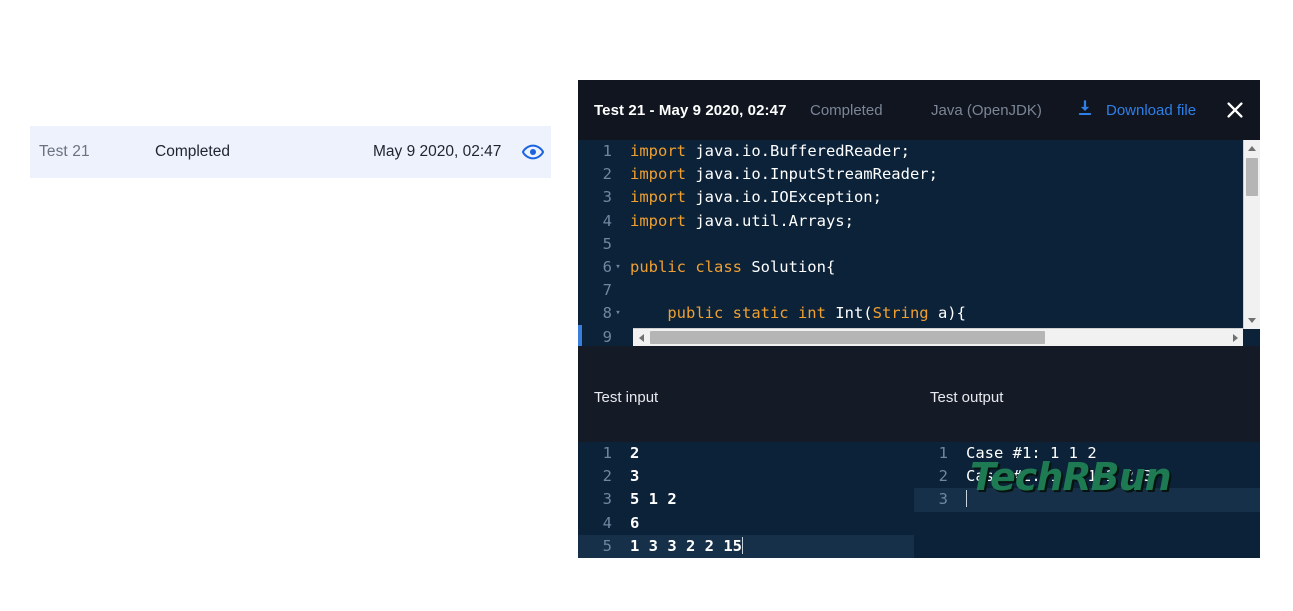 This screenshot has height=611, width=1293. Describe the element at coordinates (1252, 320) in the screenshot. I see `scroll-down-arrow-icon` at that location.